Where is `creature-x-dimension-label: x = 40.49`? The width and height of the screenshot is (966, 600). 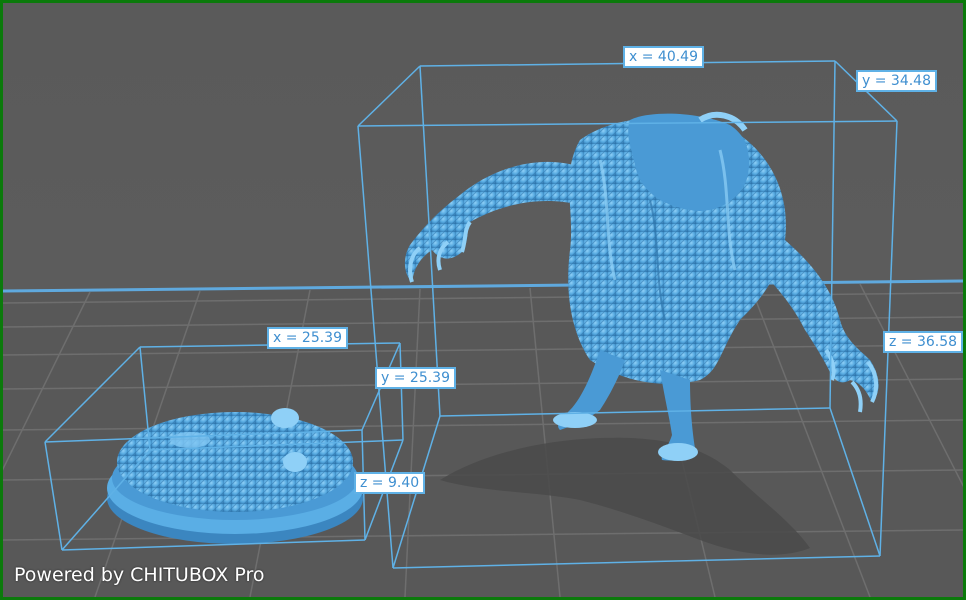
creature-x-dimension-label: x = 40.49 is located at coordinates (663, 57).